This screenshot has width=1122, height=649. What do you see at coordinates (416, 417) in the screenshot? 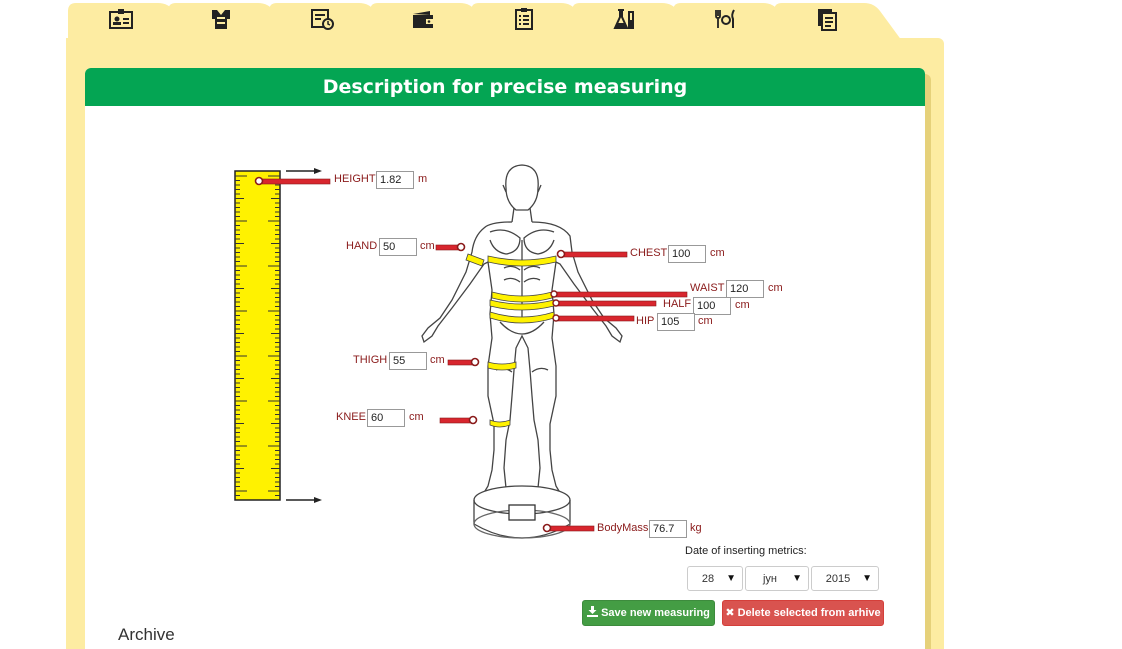
I see `knee-unit: cm` at bounding box center [416, 417].